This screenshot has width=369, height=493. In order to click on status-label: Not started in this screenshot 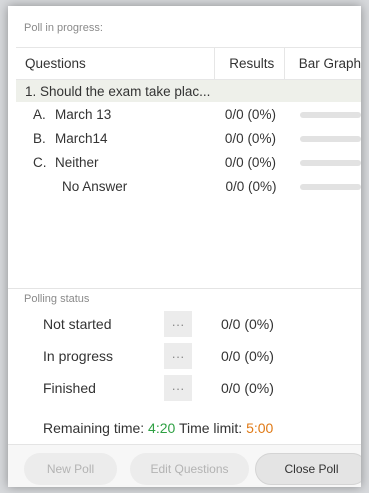, I will do `click(77, 324)`.